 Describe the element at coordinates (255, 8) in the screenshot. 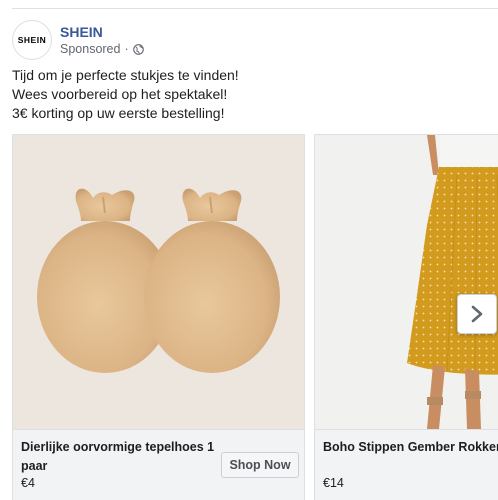

I see `feed-divider` at that location.